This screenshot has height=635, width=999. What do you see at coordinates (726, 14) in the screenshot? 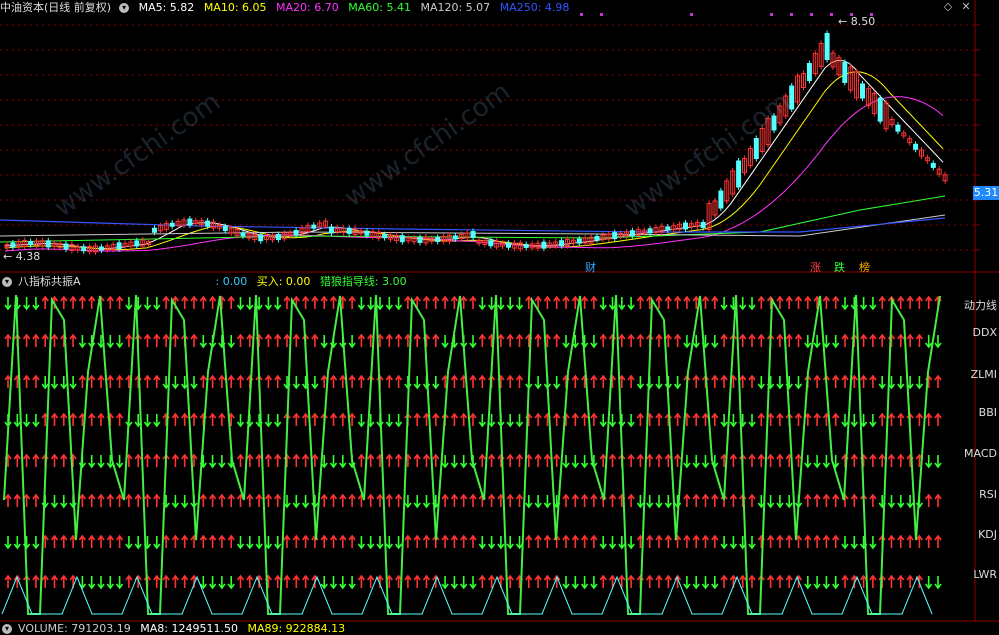
I see `top-marker-dots` at bounding box center [726, 14].